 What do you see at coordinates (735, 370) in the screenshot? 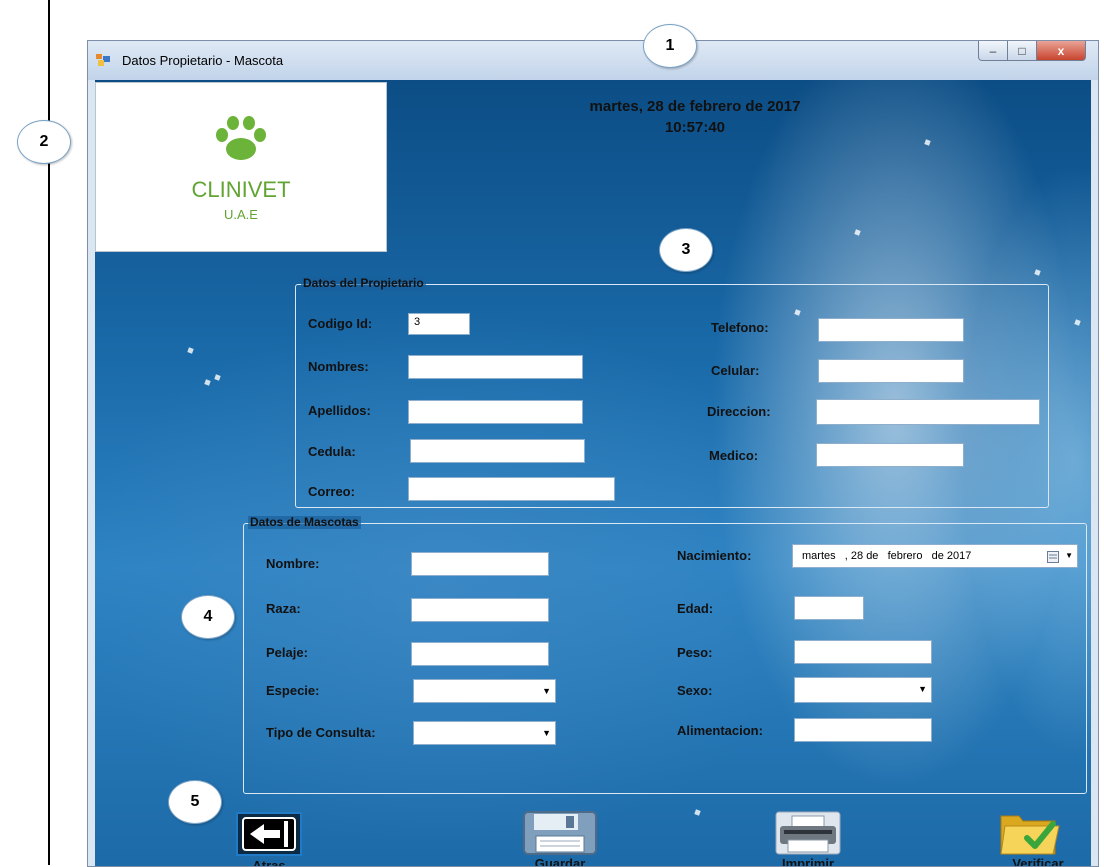
I see `celular-label: Celular:` at bounding box center [735, 370].